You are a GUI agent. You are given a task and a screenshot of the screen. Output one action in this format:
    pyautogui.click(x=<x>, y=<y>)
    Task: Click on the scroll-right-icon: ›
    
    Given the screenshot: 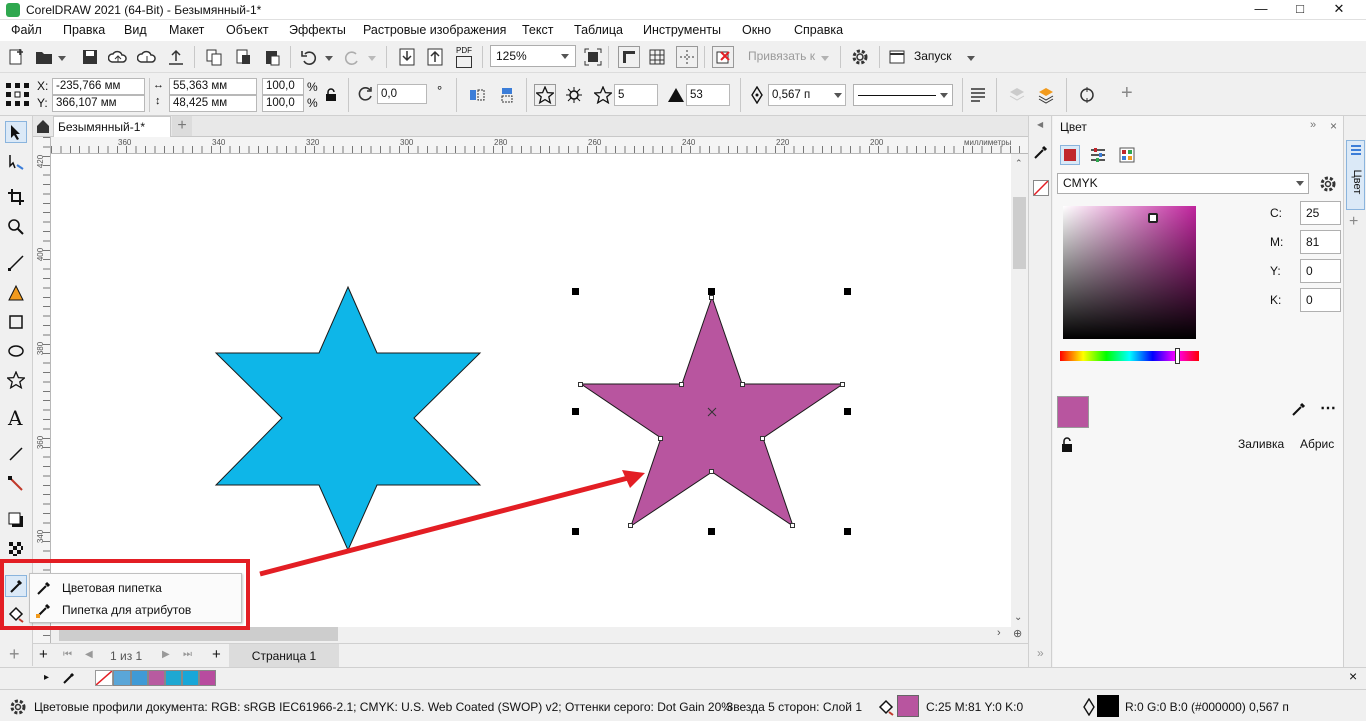 What is the action you would take?
    pyautogui.click(x=999, y=633)
    